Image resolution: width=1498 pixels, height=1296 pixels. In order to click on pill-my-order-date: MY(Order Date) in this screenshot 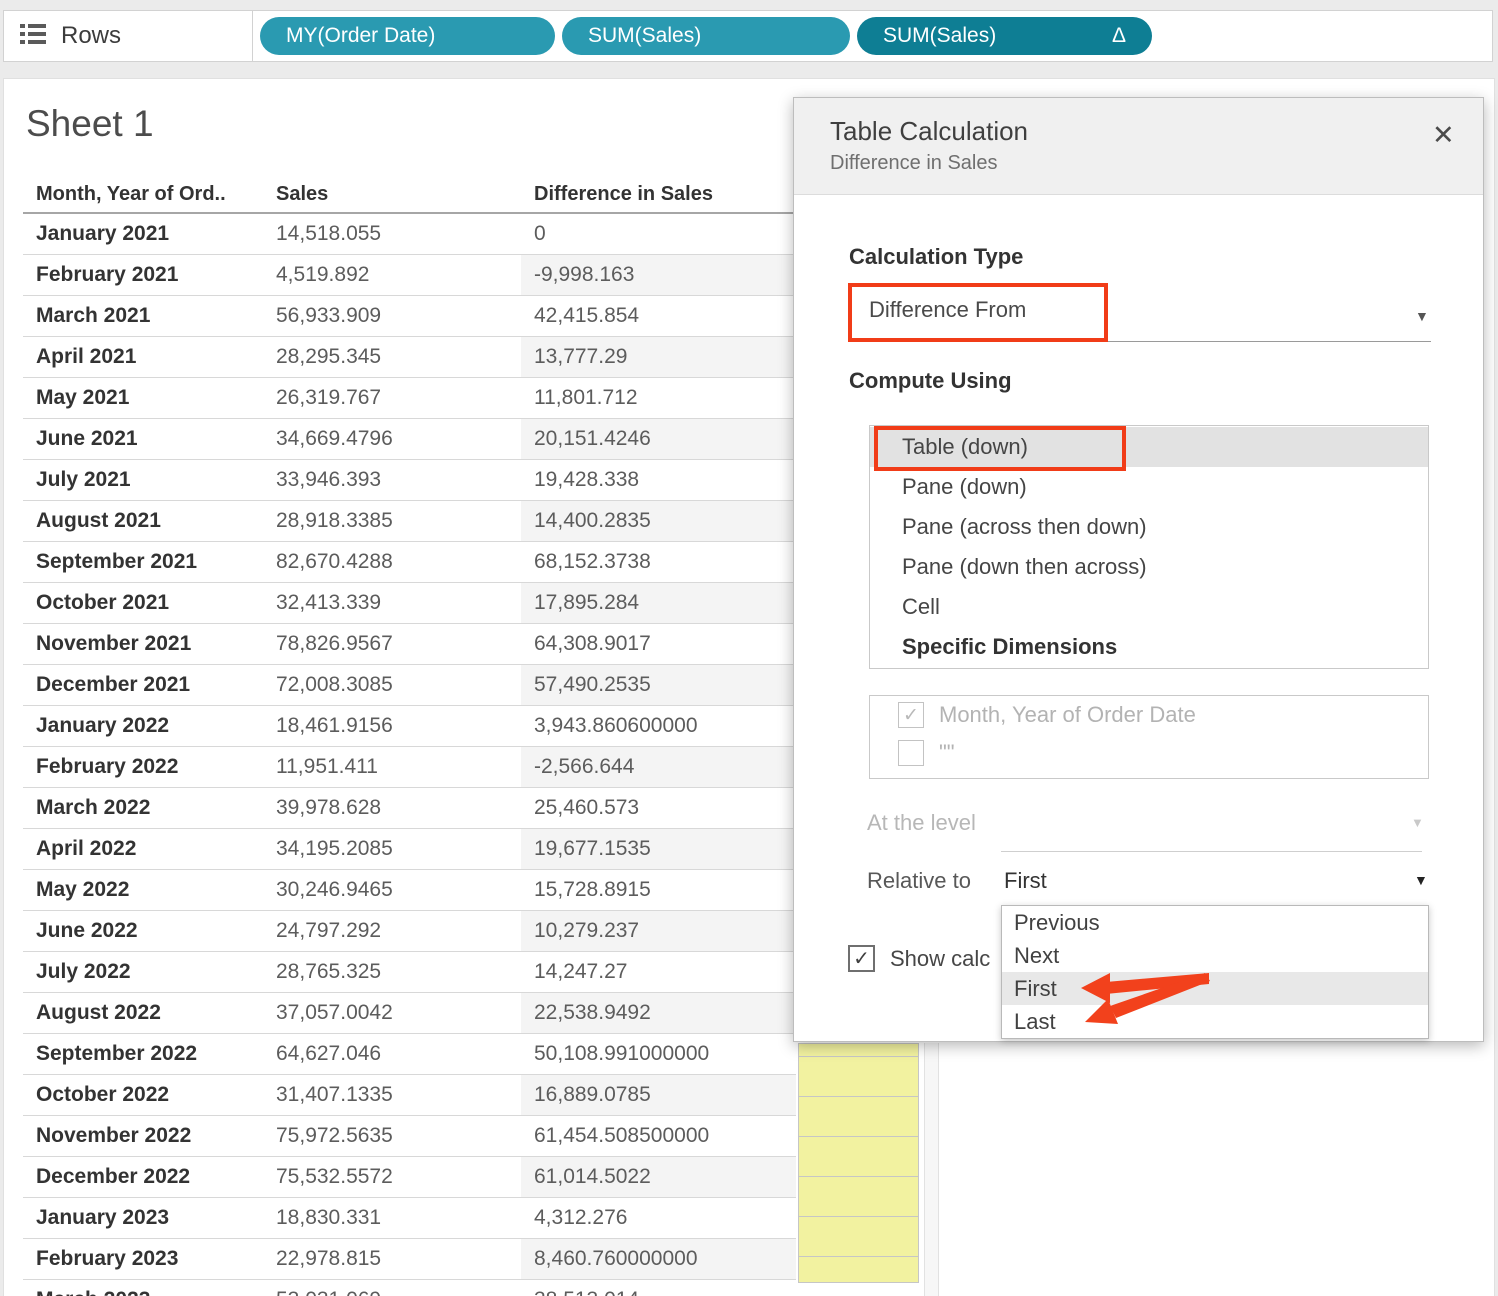, I will do `click(407, 36)`.